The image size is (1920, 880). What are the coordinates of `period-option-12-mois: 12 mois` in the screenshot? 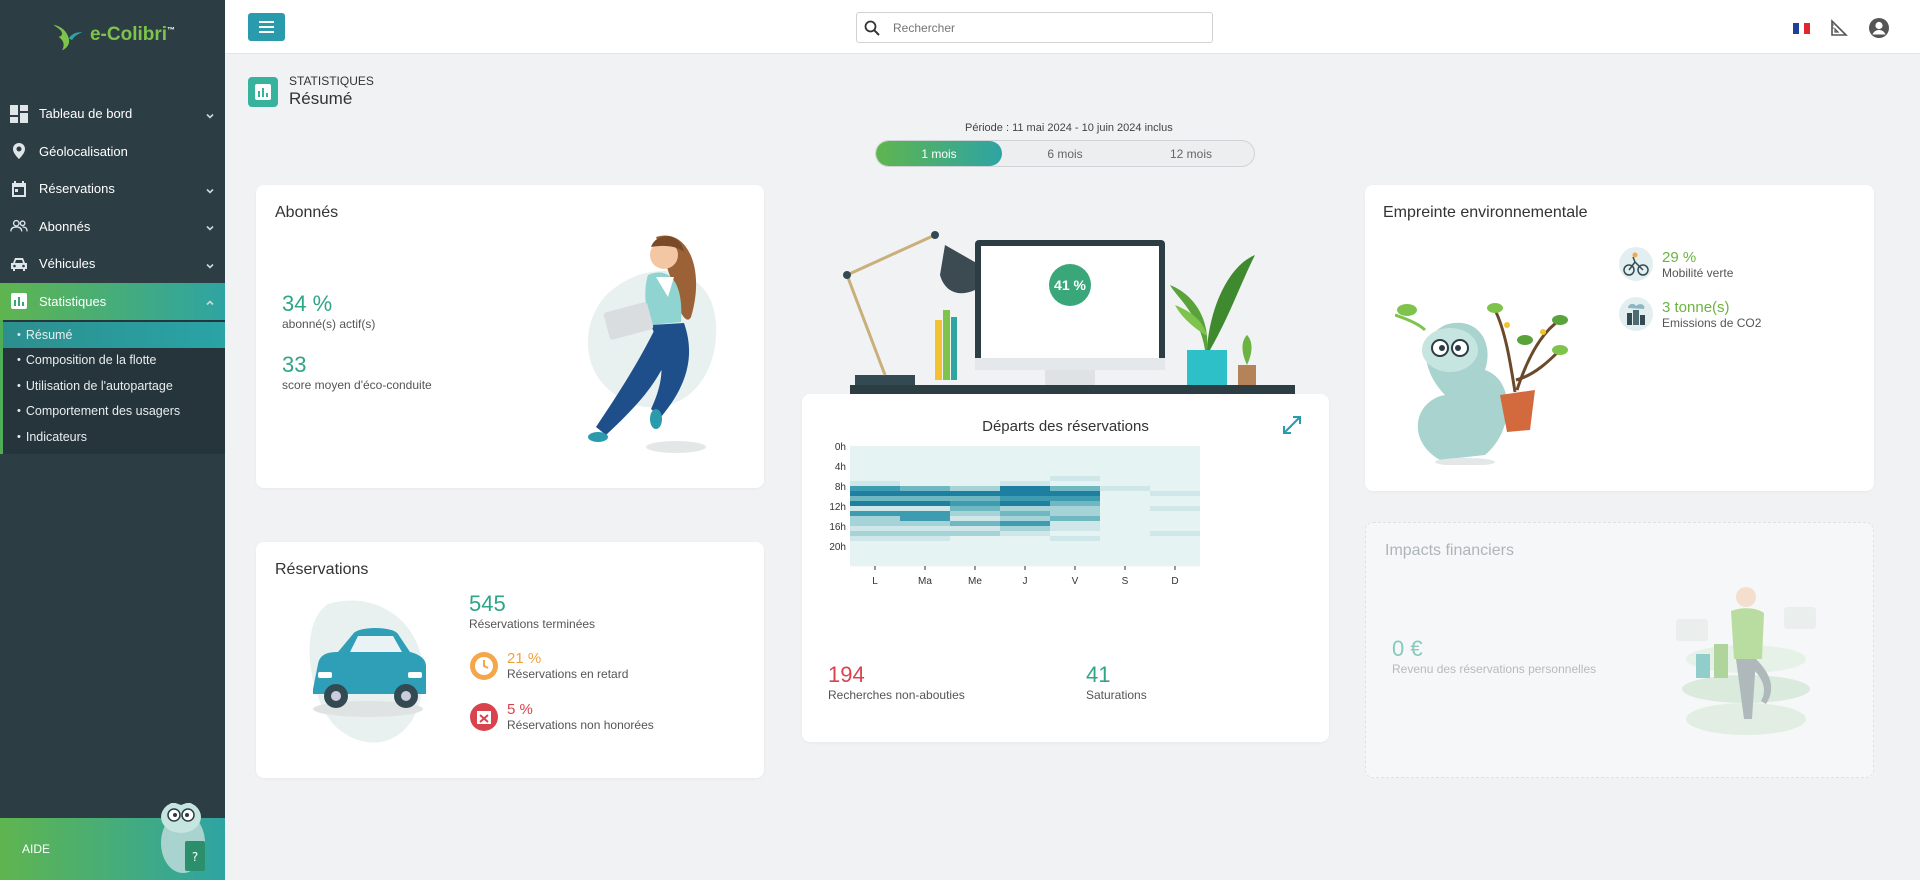 It's located at (1191, 153).